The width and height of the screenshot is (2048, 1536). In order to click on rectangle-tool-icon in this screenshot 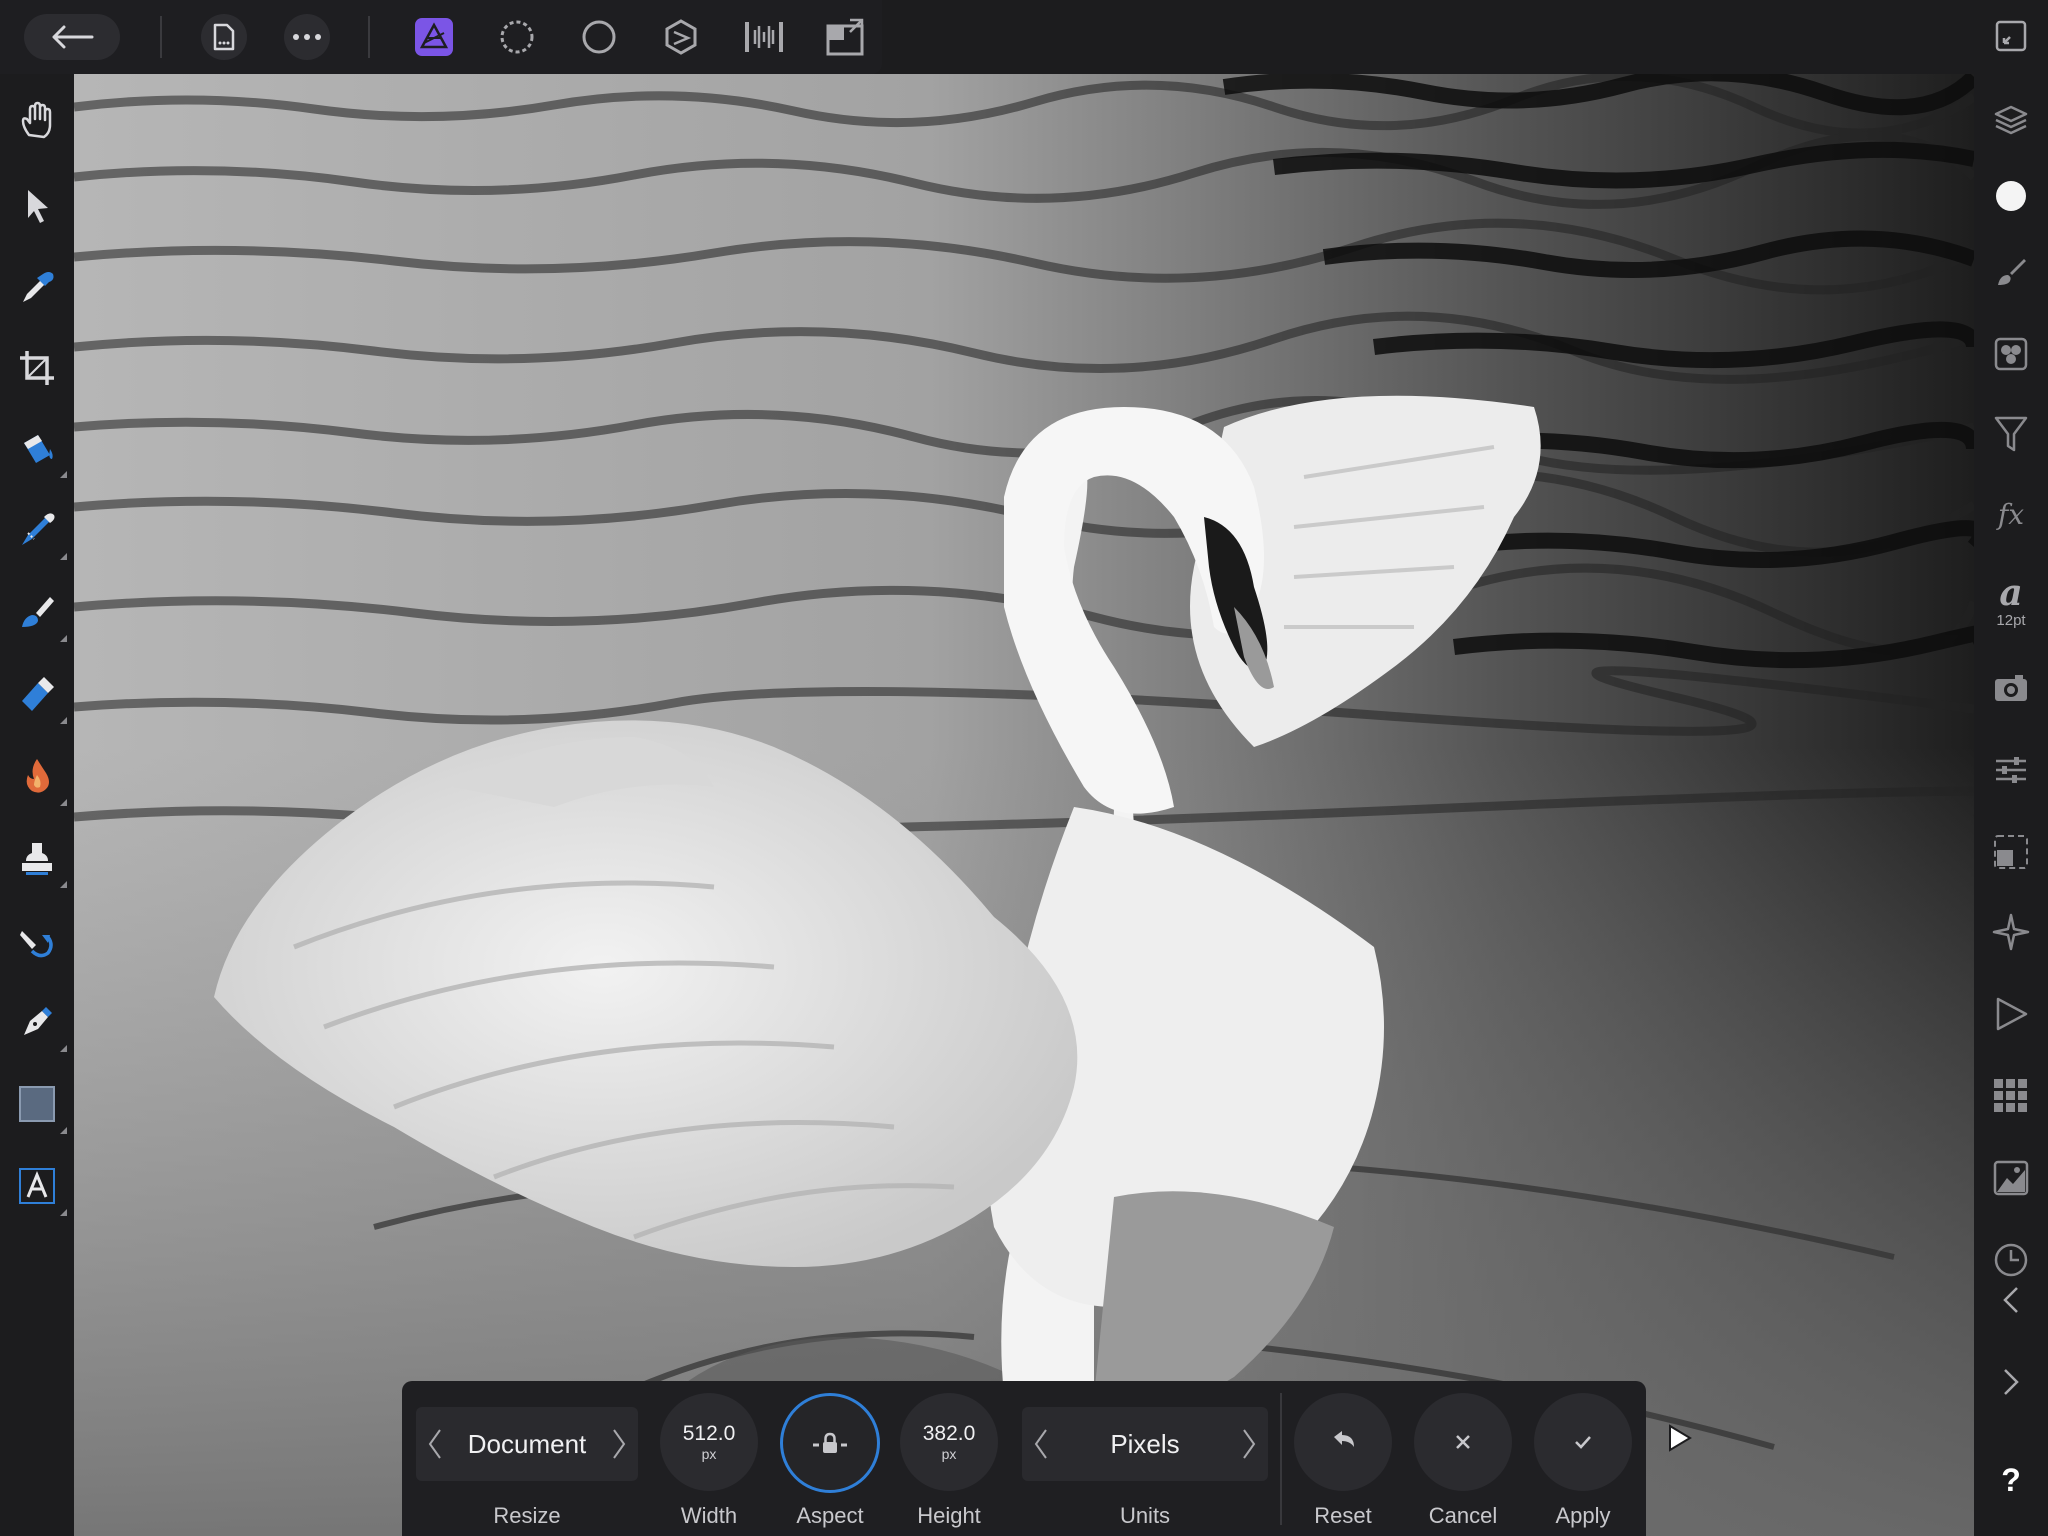, I will do `click(37, 1104)`.